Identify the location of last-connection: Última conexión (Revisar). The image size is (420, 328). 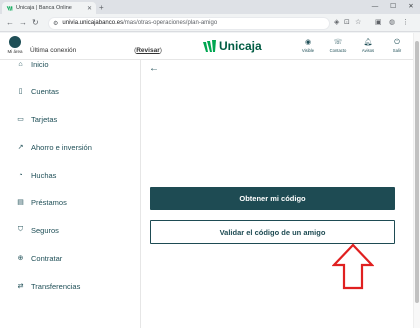
(96, 50).